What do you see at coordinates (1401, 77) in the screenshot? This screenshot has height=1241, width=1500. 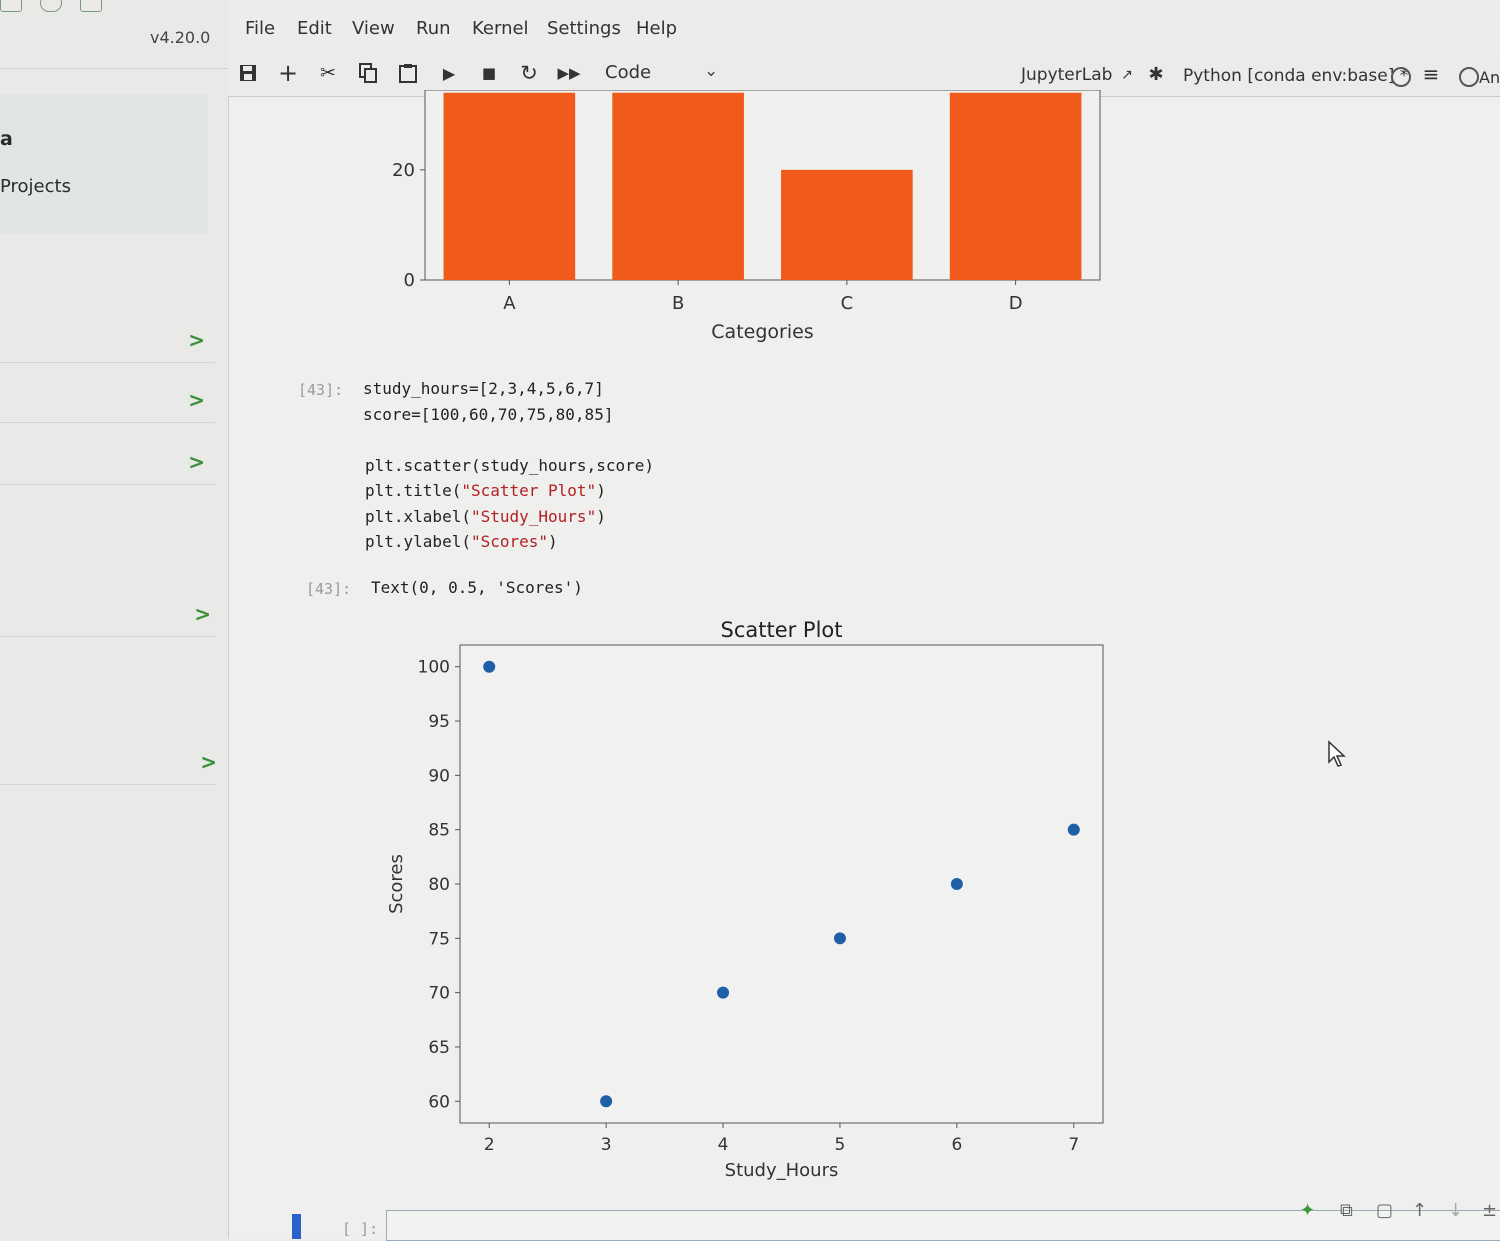 I see `kernel-status-icon` at bounding box center [1401, 77].